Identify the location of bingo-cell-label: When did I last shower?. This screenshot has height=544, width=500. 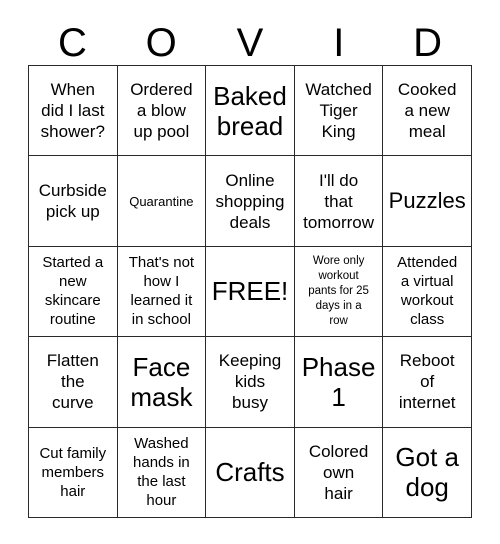
(72, 111).